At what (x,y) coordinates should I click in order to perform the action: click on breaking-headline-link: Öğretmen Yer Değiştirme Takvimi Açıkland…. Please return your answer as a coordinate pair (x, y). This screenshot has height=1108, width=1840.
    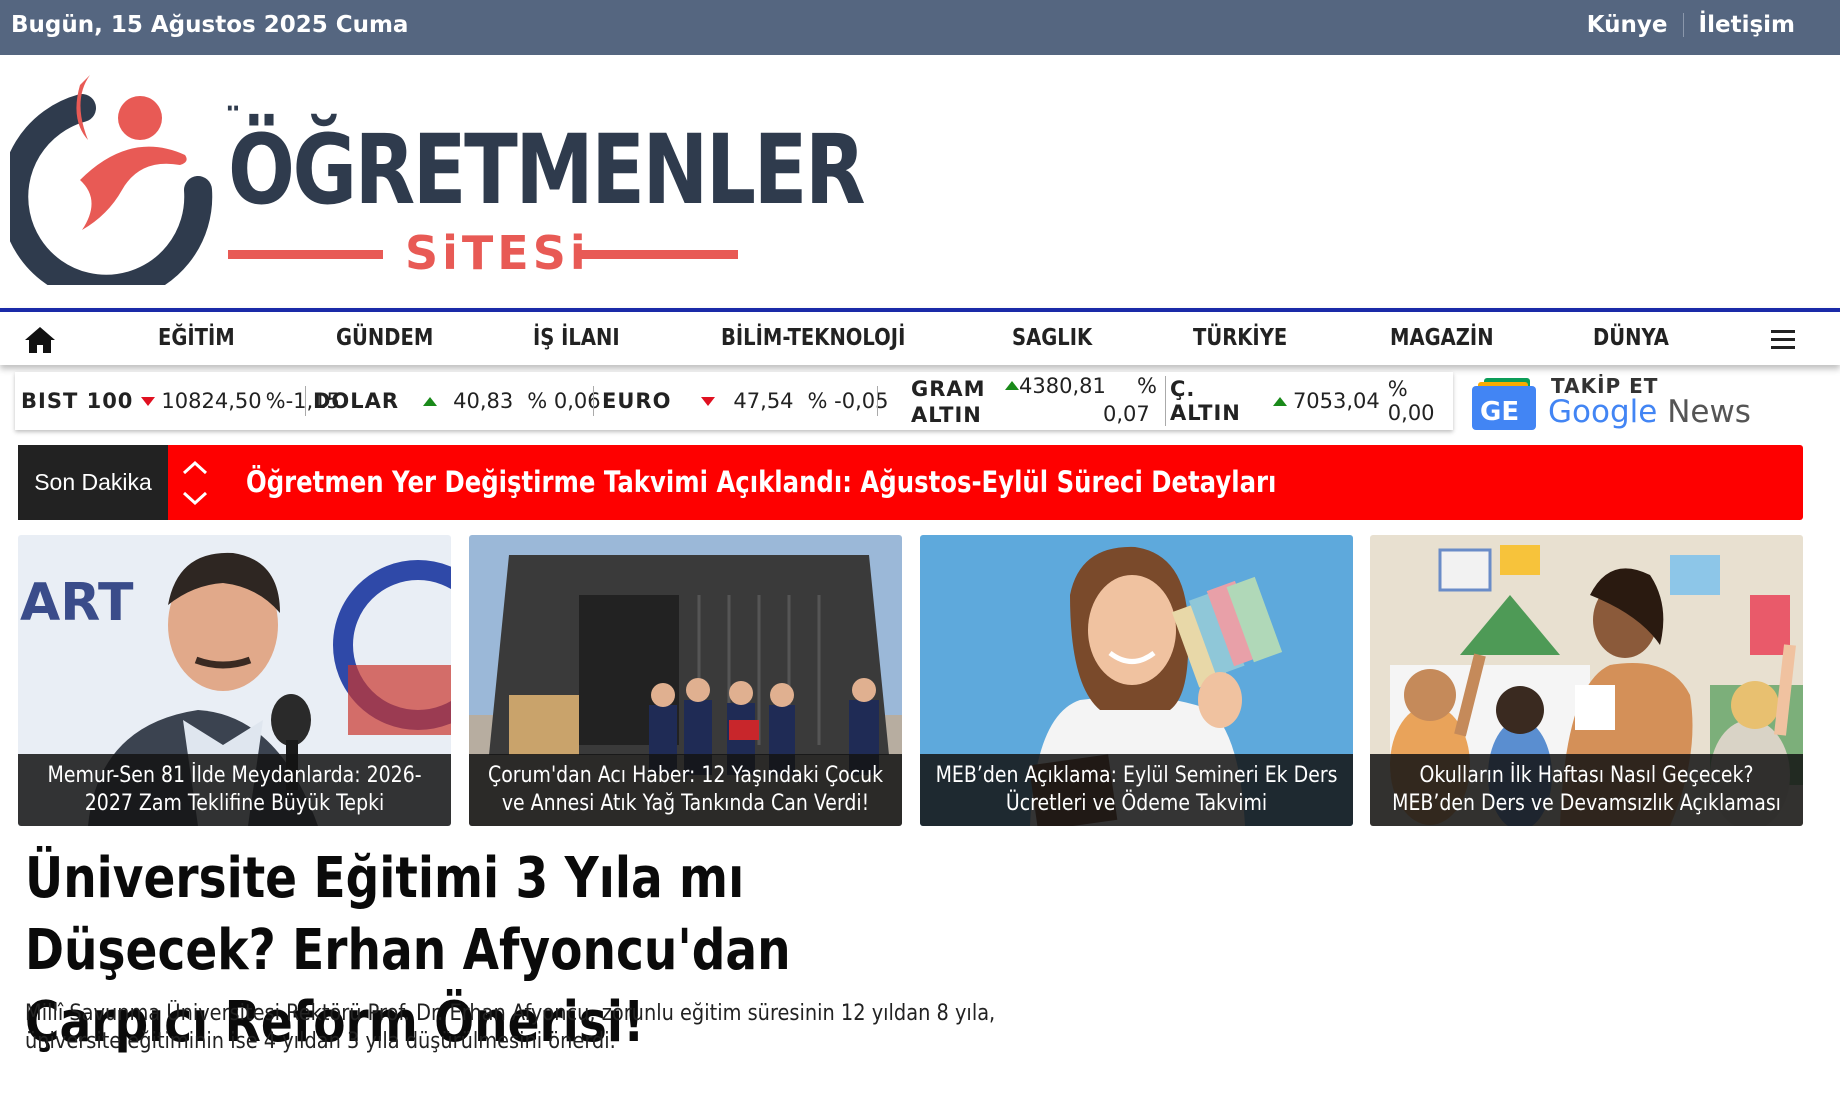
    Looking at the image, I should click on (761, 482).